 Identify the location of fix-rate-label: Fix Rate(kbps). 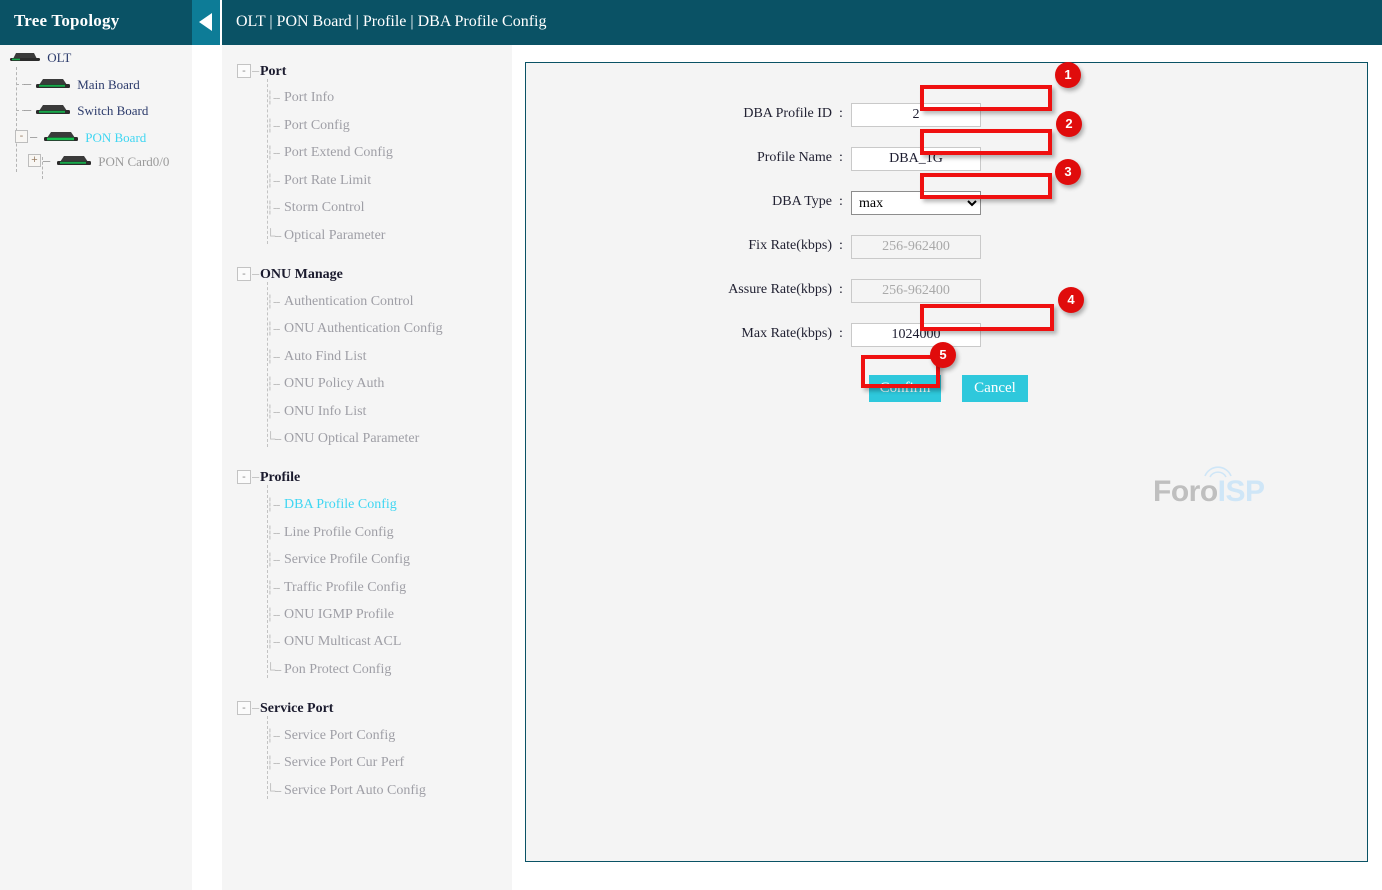
(790, 245).